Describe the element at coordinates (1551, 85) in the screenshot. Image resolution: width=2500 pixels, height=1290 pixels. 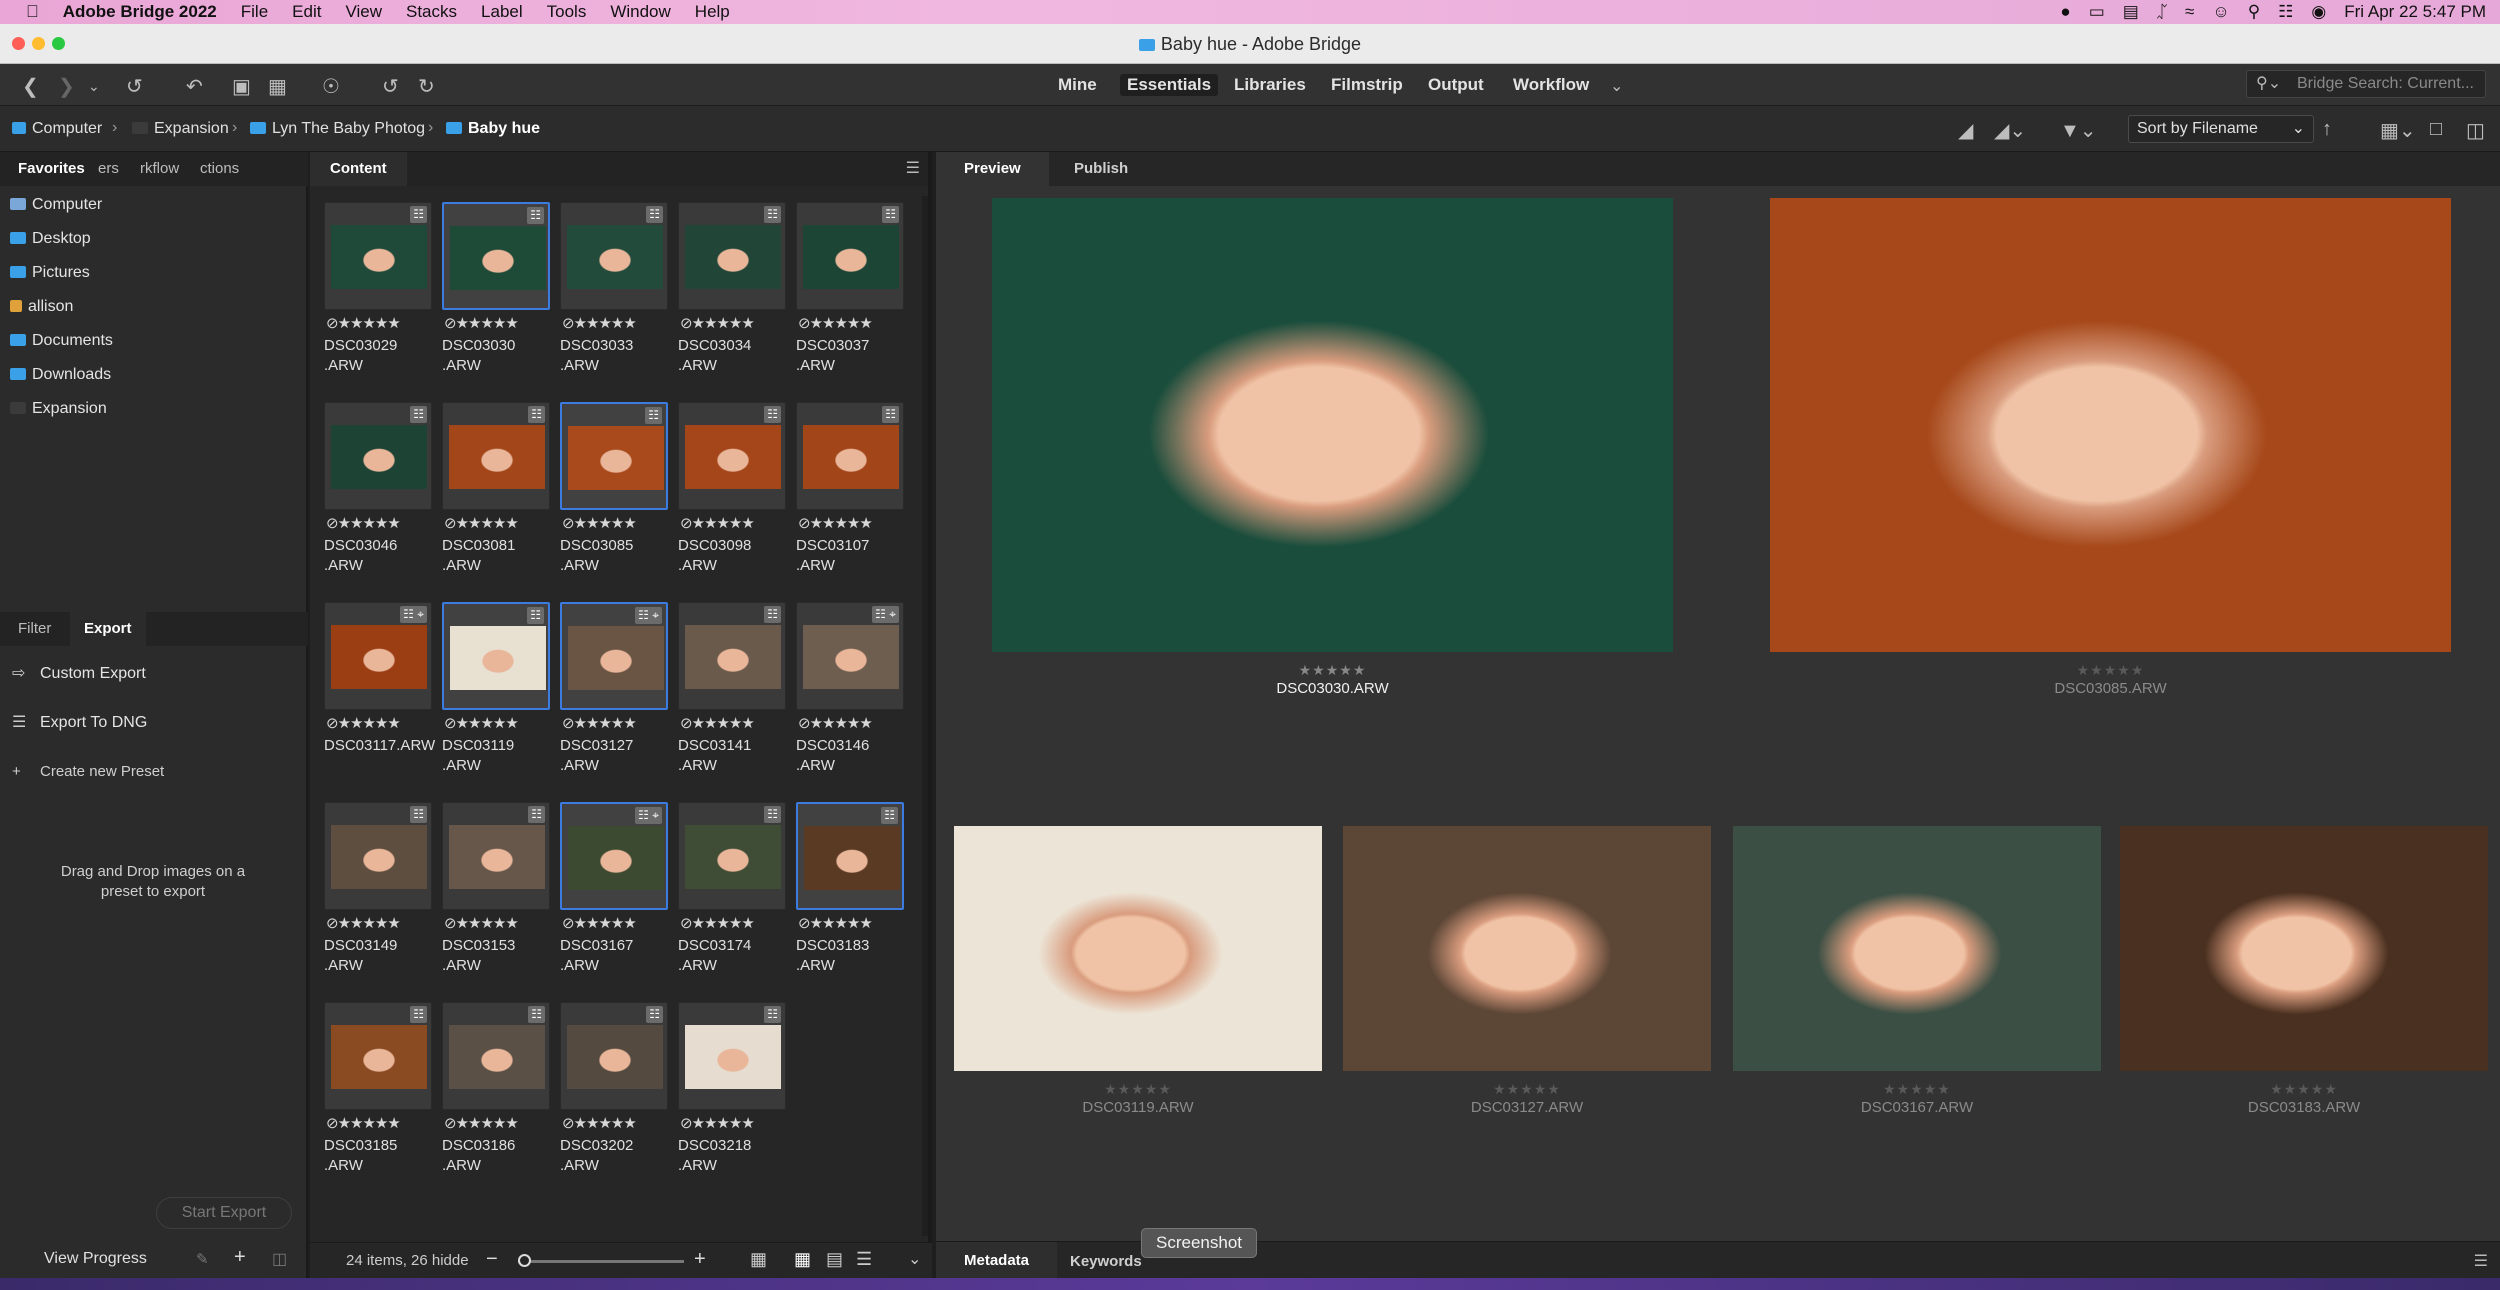
I see `workspace-workflow: Workflow` at that location.